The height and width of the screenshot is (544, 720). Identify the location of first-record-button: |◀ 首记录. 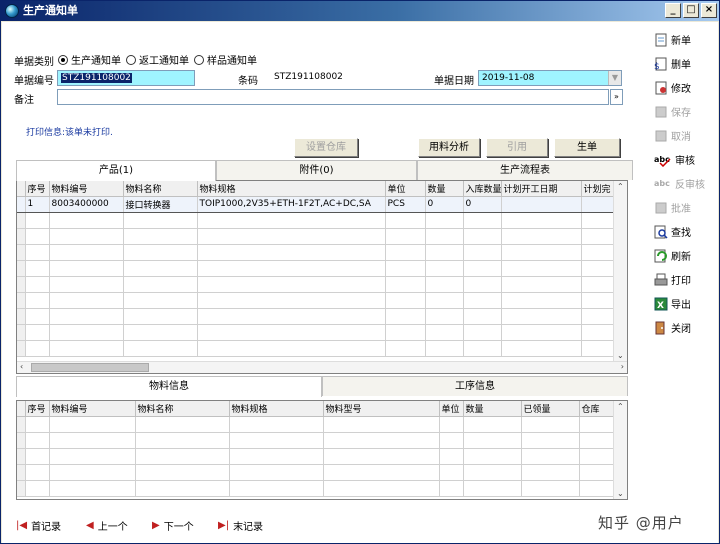
(38, 525).